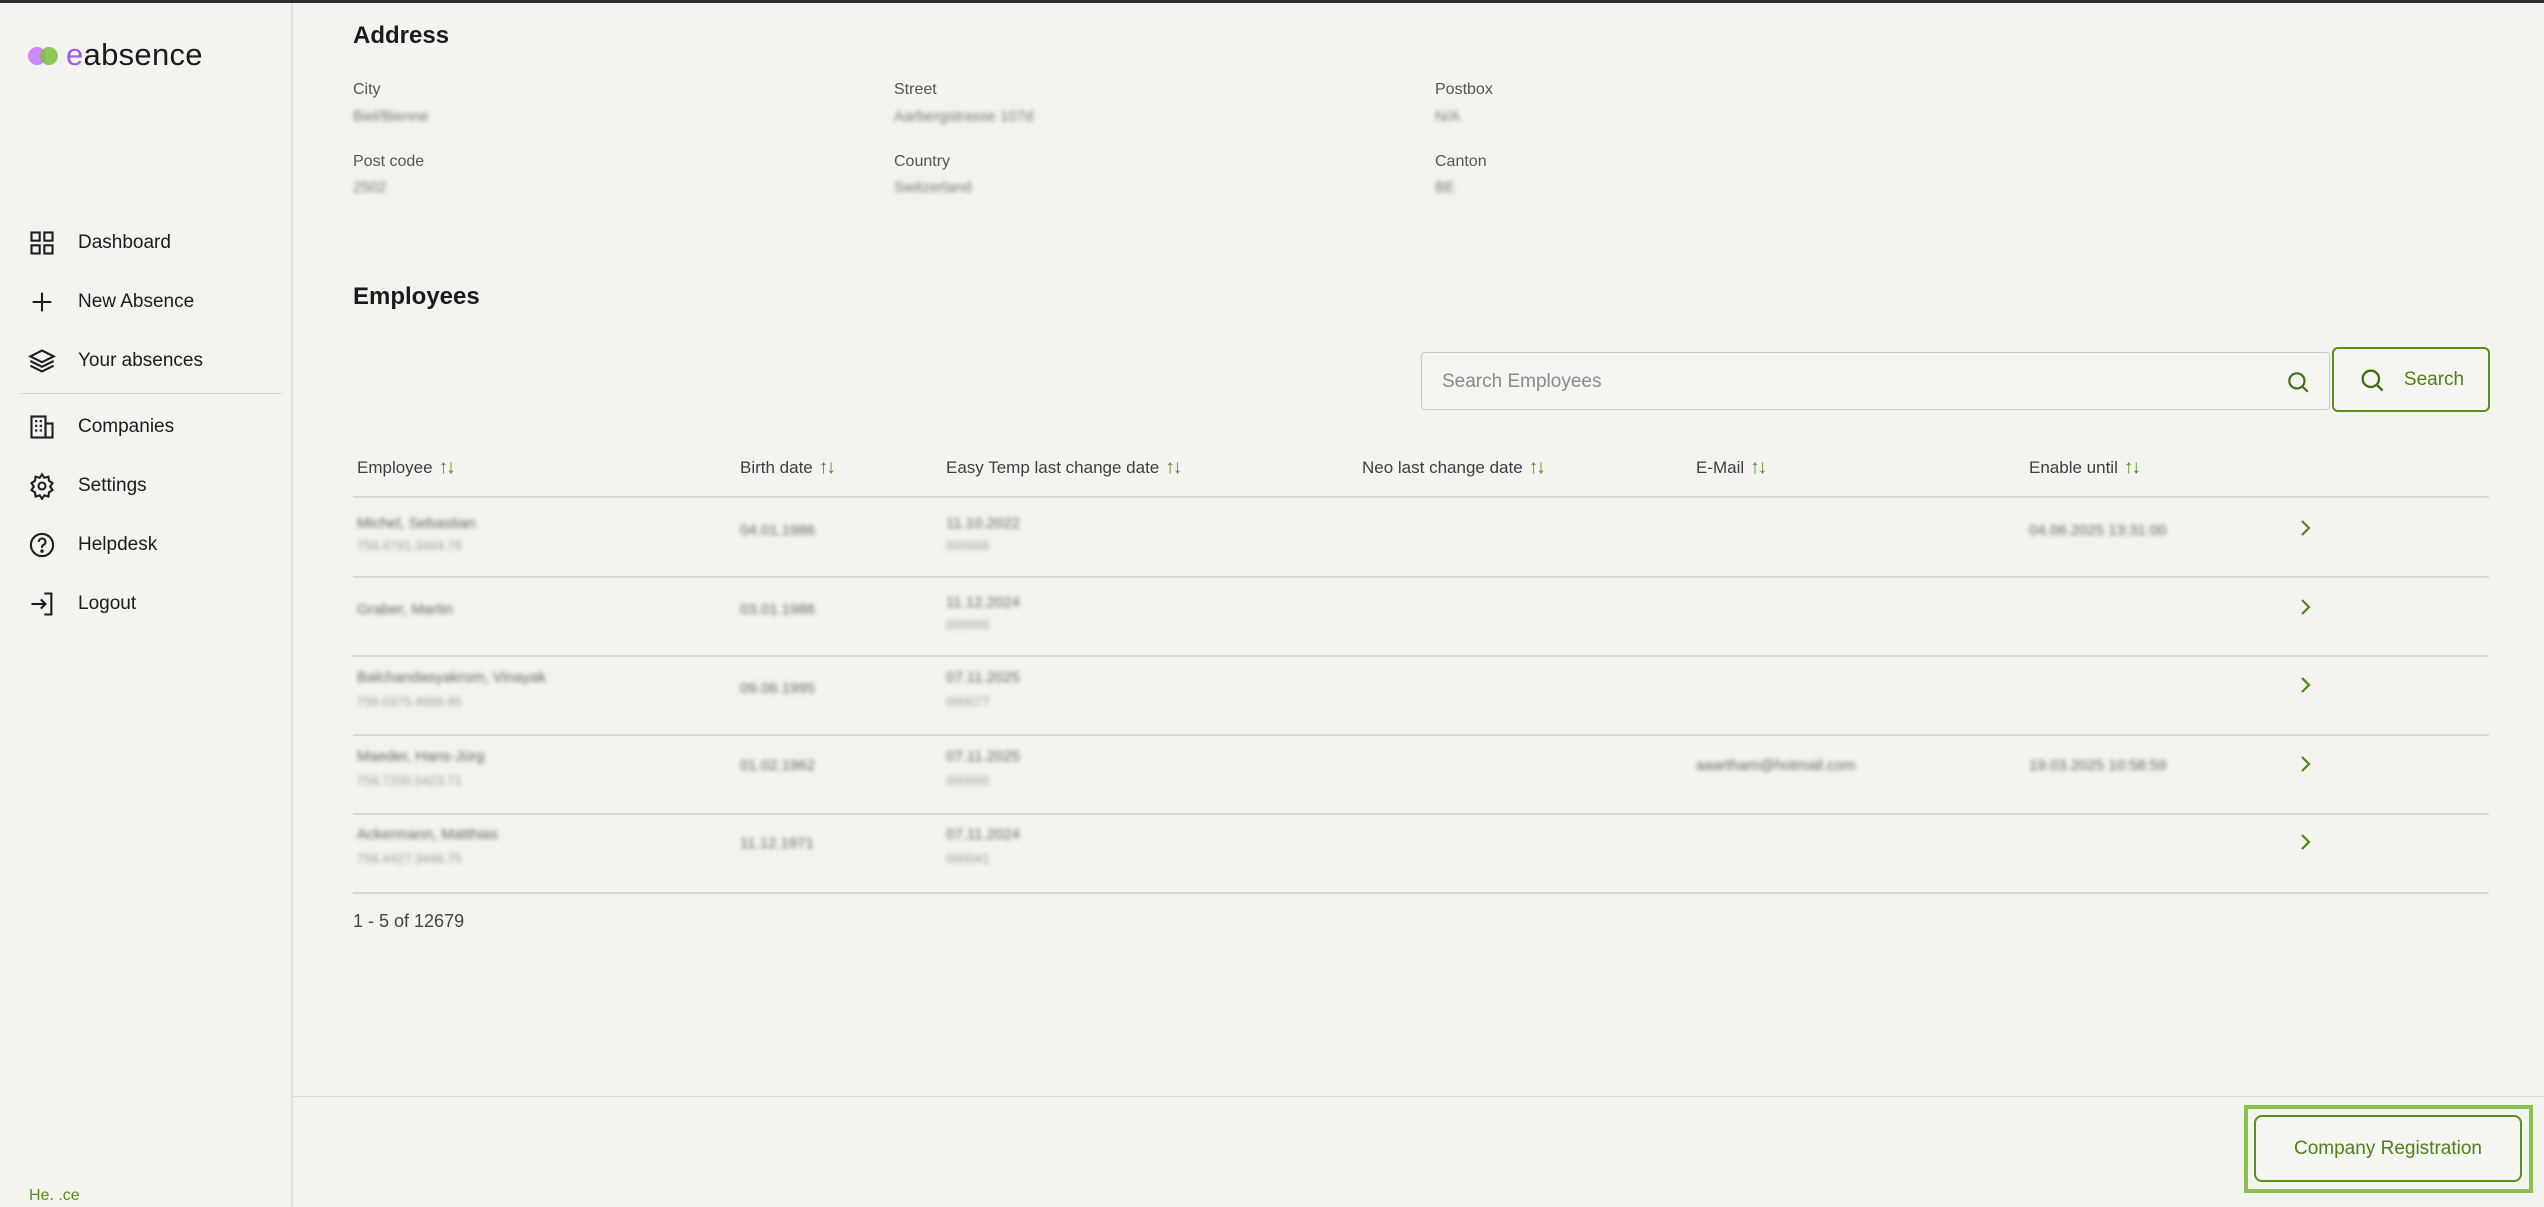  What do you see at coordinates (451, 677) in the screenshot?
I see `employee-name: Balchandasyakrom, Vinayak` at bounding box center [451, 677].